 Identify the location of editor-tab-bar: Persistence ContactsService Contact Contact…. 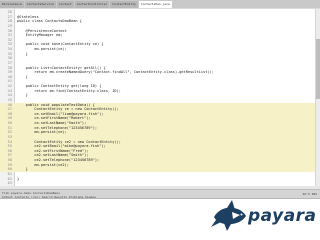
(160, 4).